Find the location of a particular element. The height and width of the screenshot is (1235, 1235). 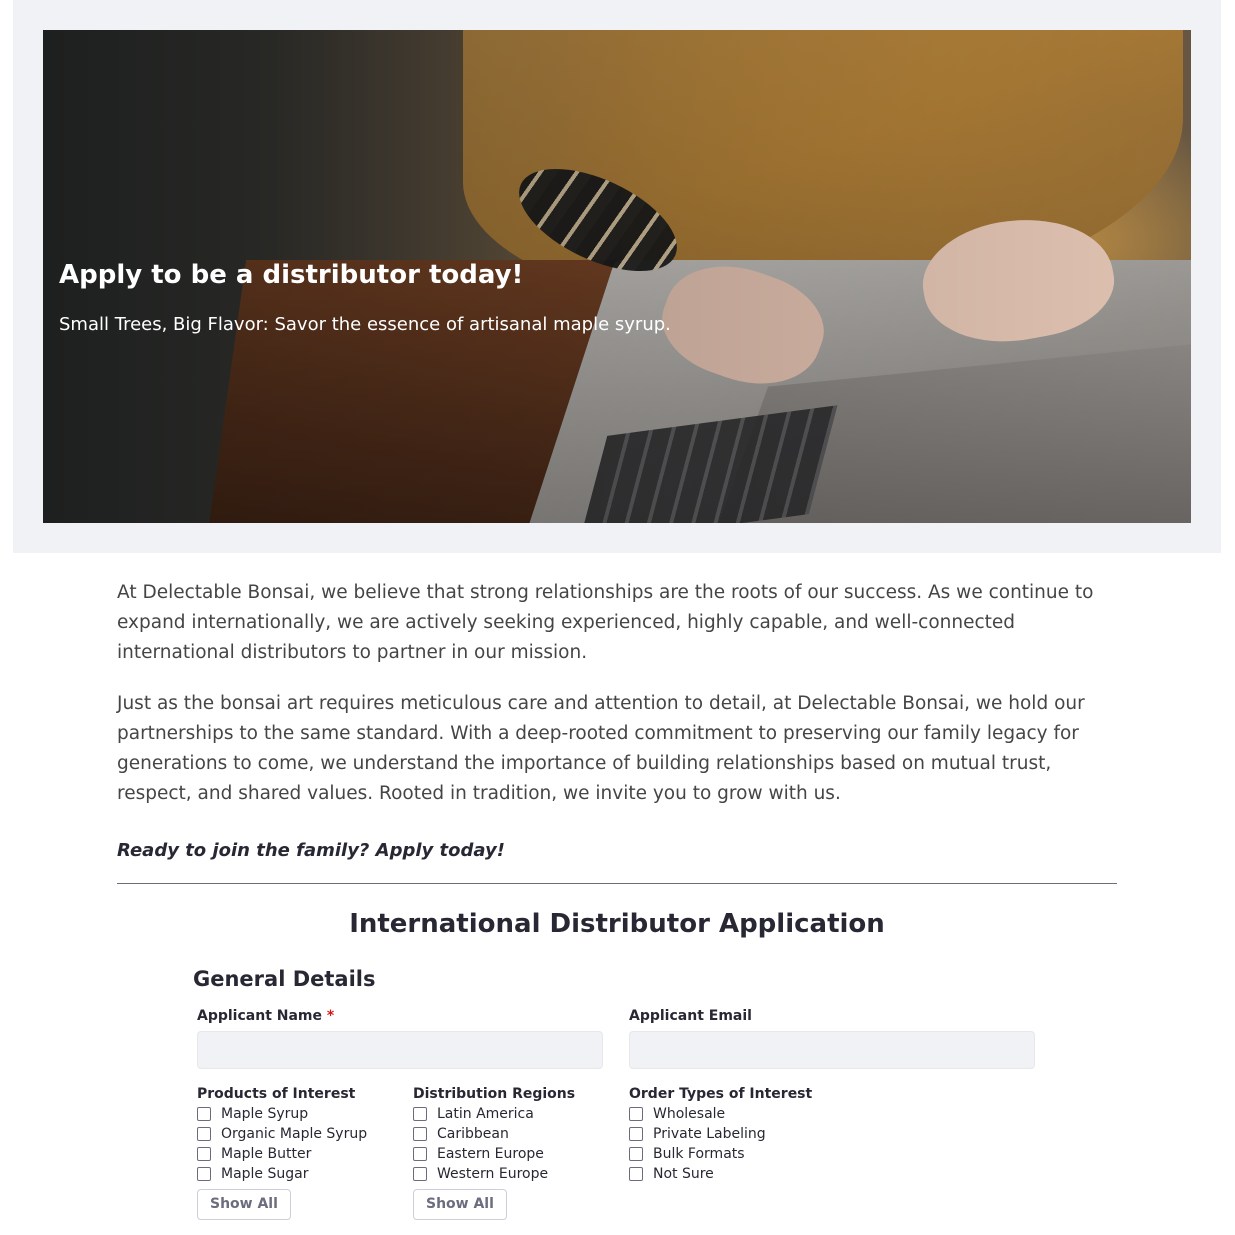

checkbox-option: Private Labeling is located at coordinates (720, 1134).